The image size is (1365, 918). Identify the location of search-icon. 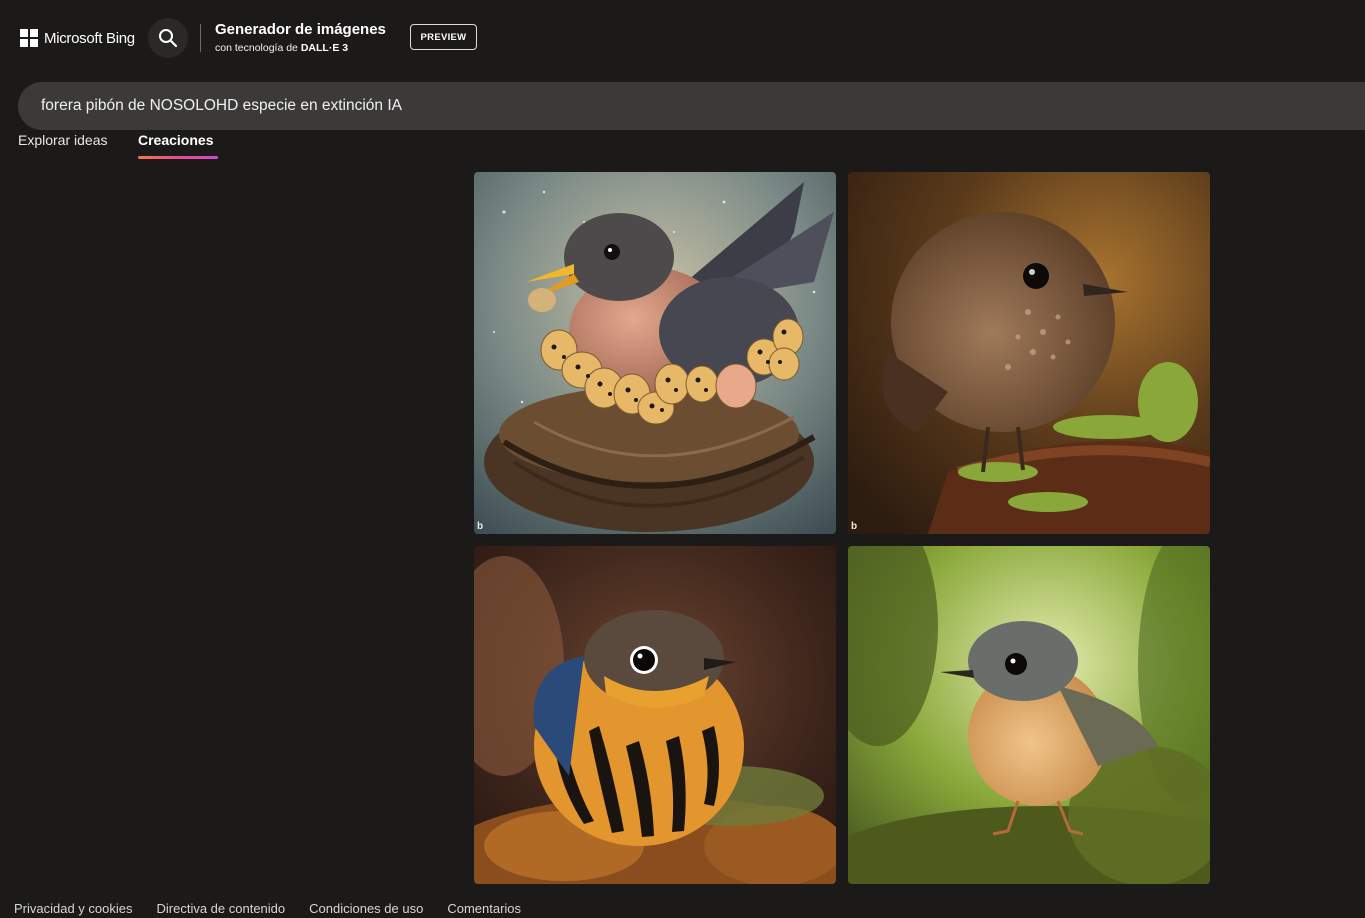
(168, 38).